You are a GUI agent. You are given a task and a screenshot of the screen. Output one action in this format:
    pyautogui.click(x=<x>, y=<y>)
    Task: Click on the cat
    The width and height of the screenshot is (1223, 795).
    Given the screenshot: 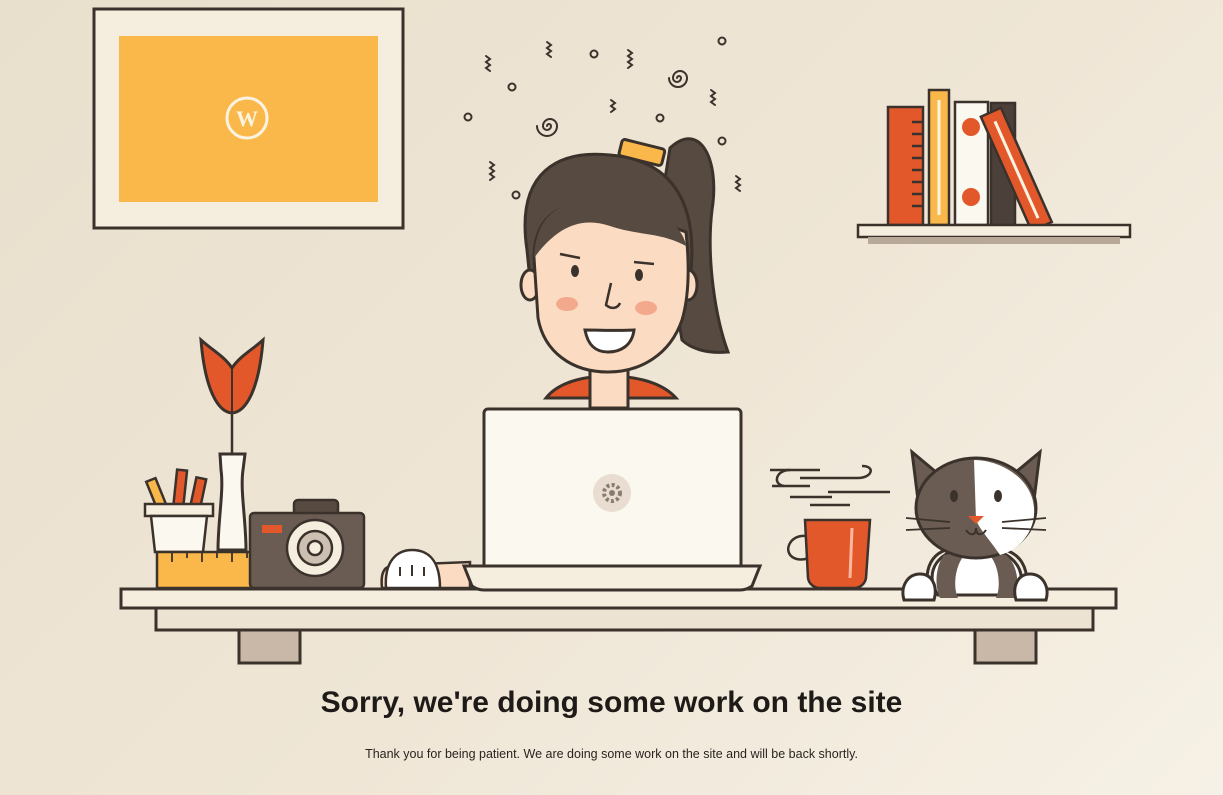 What is the action you would take?
    pyautogui.click(x=975, y=525)
    